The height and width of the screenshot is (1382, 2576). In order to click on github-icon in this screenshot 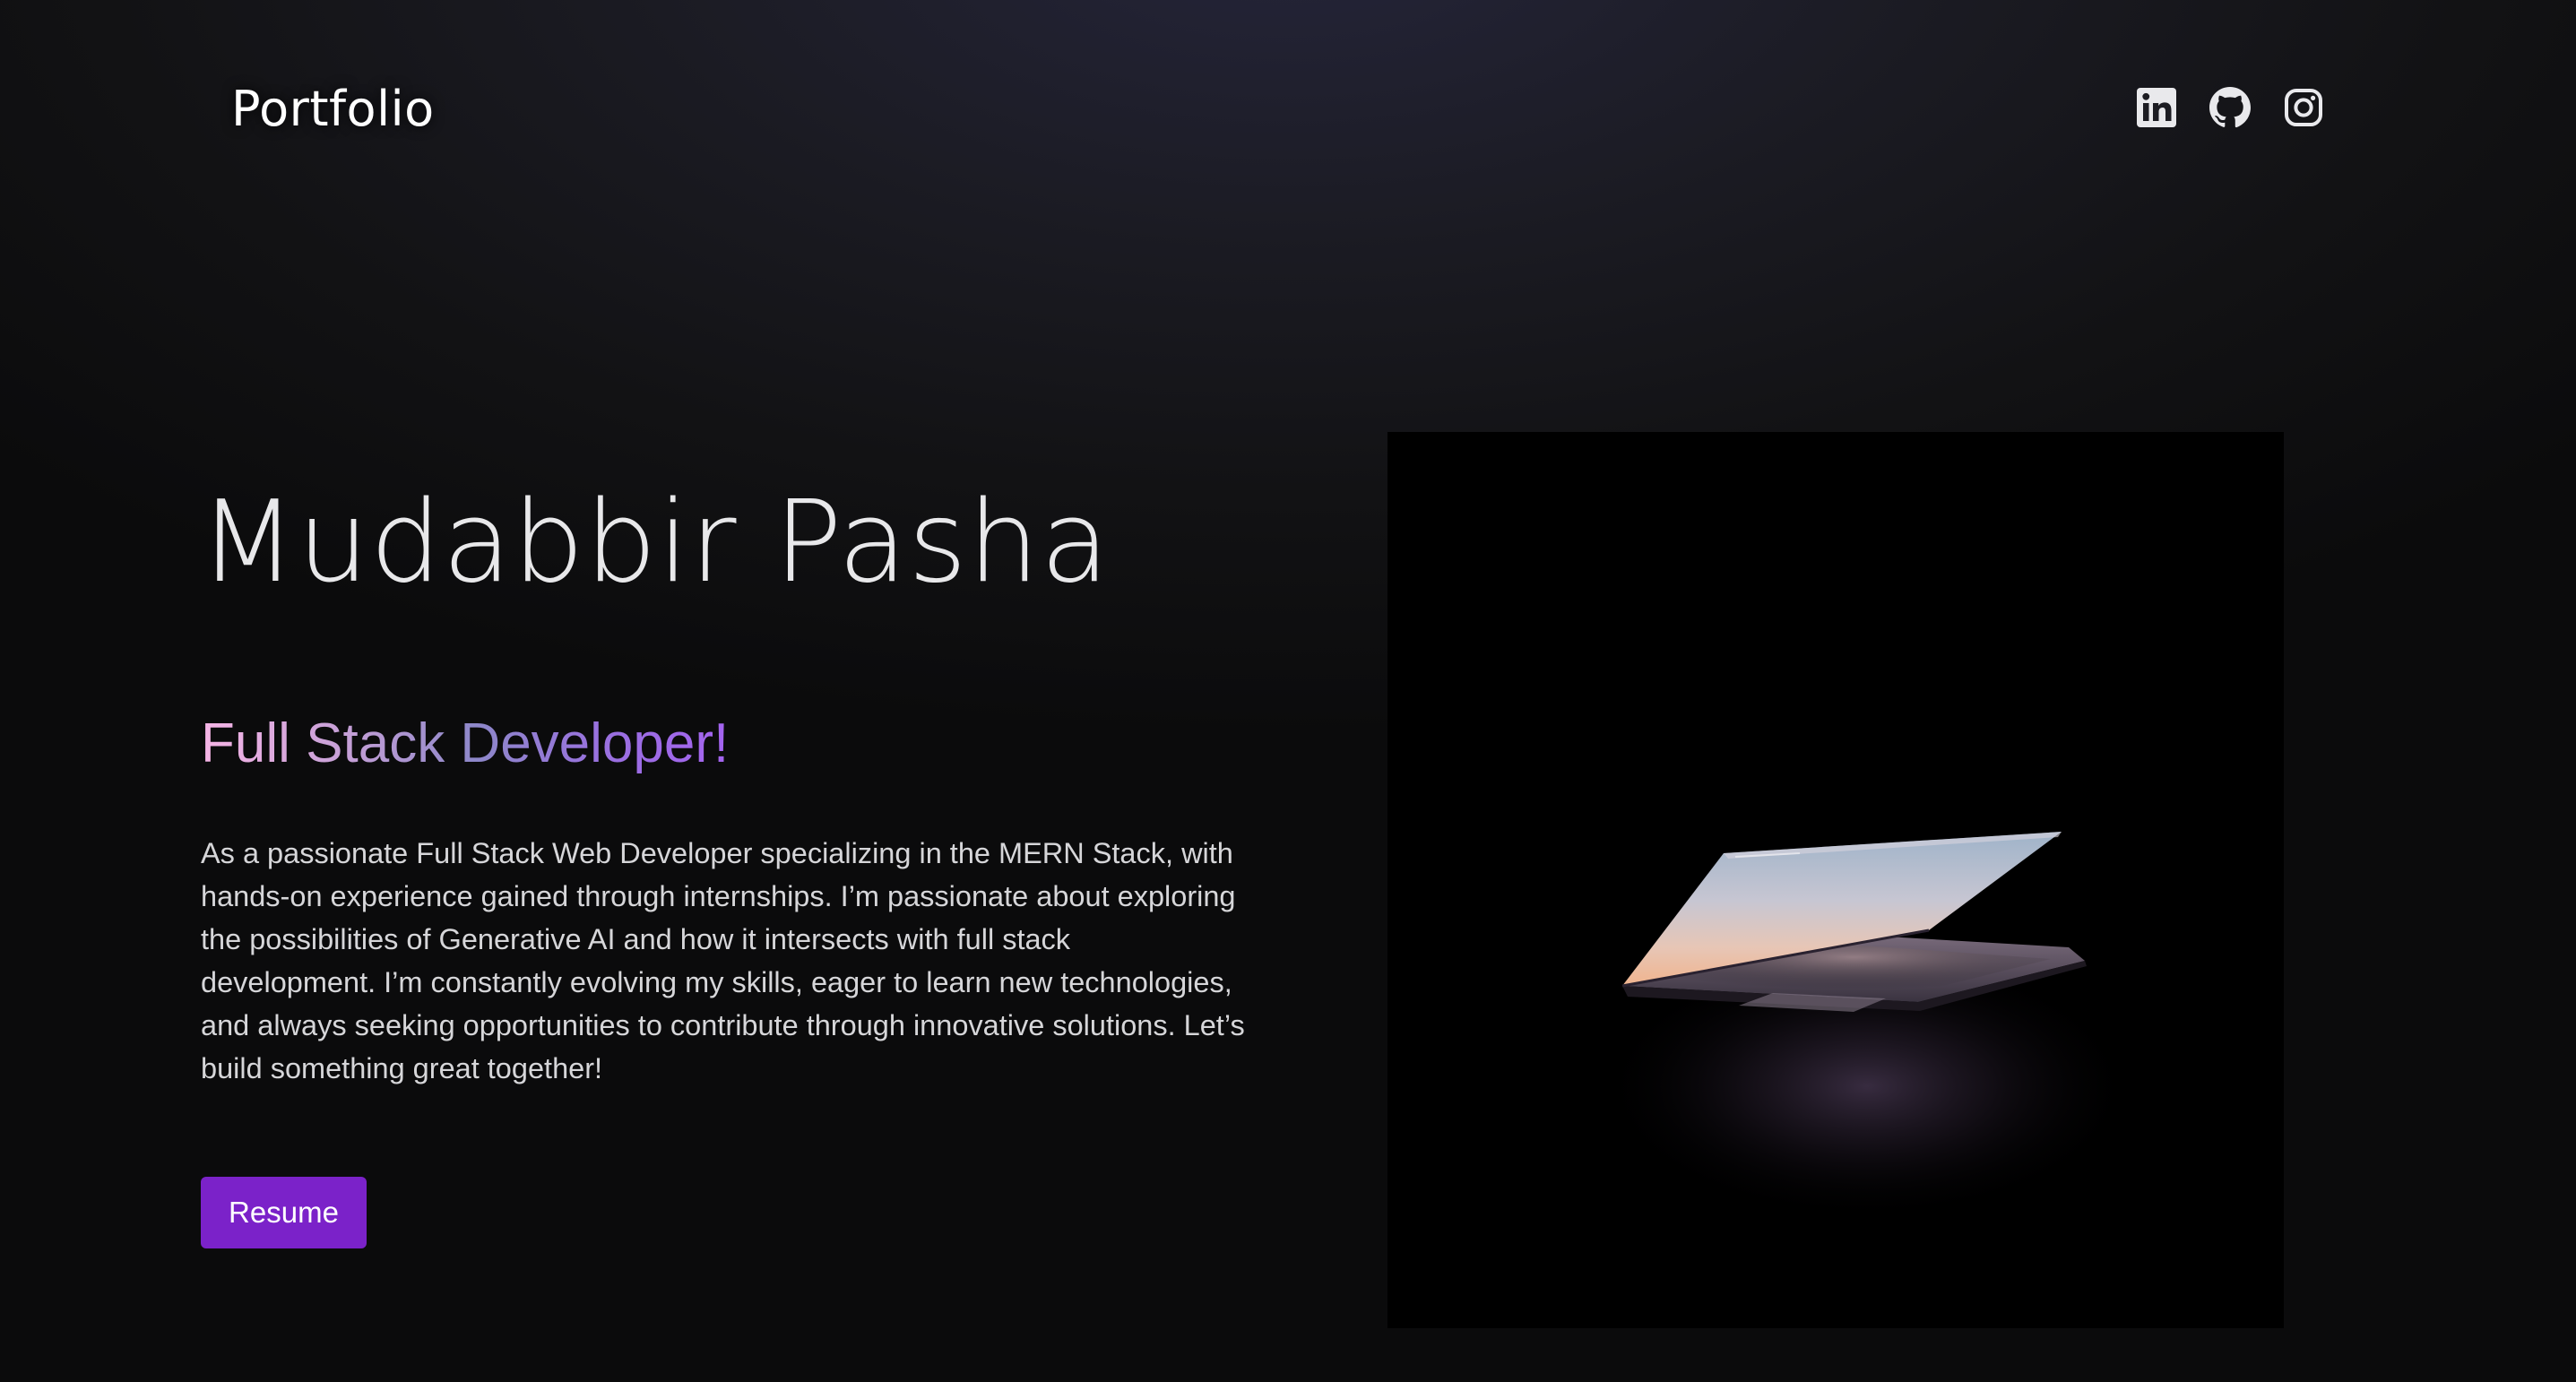, I will do `click(2230, 107)`.